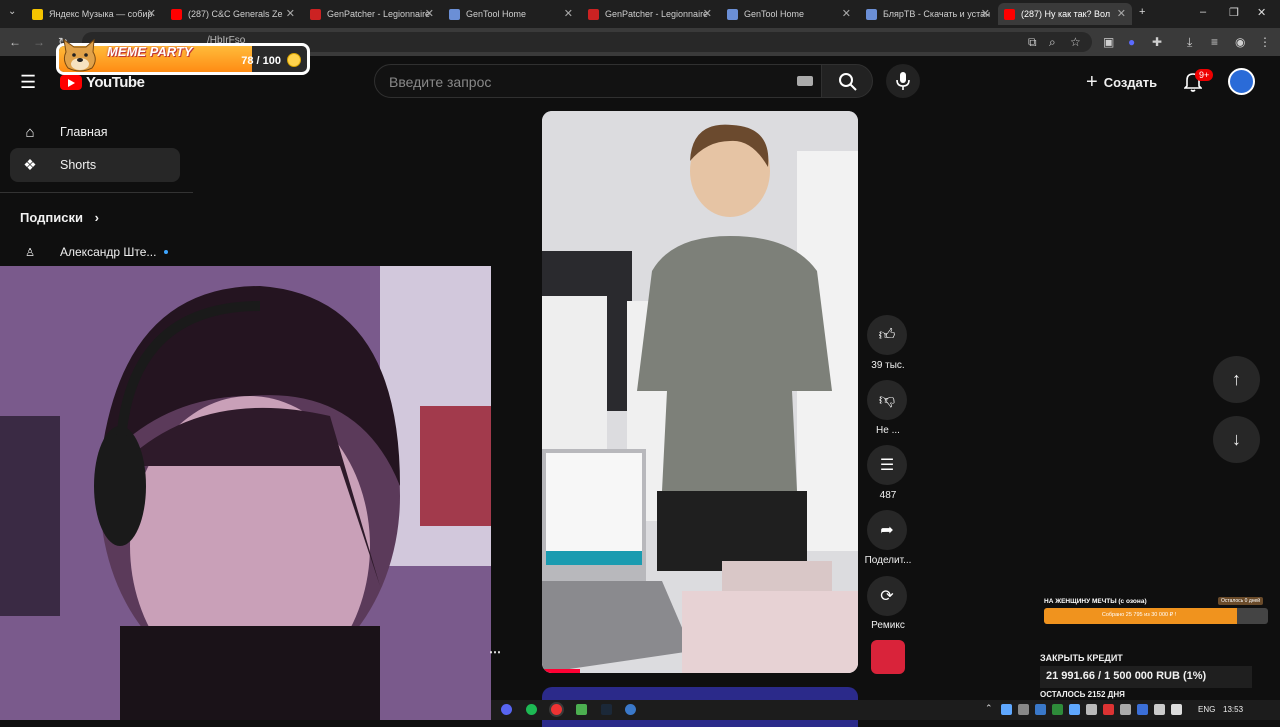  I want to click on more-options-icon: ⋯, so click(495, 652).